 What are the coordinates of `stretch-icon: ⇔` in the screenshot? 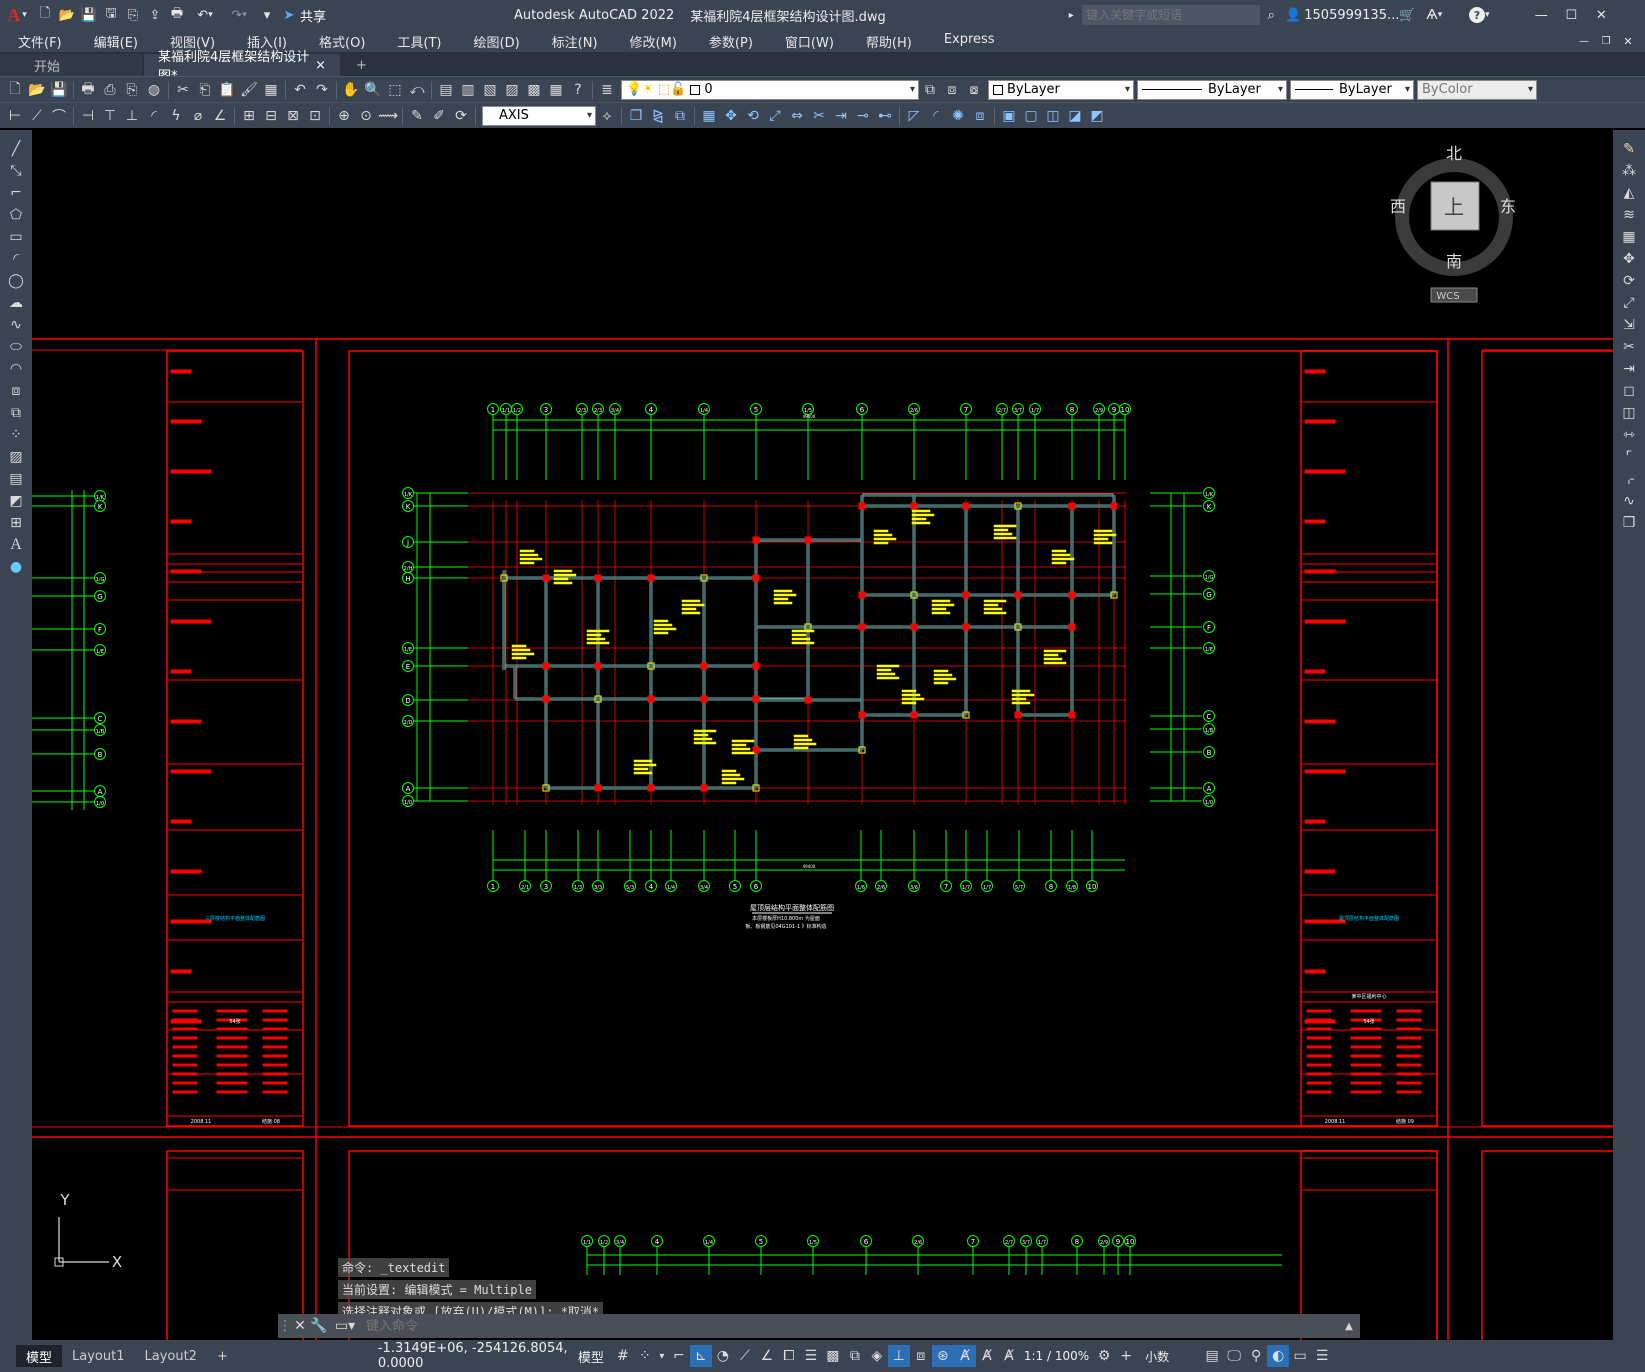 It's located at (797, 116).